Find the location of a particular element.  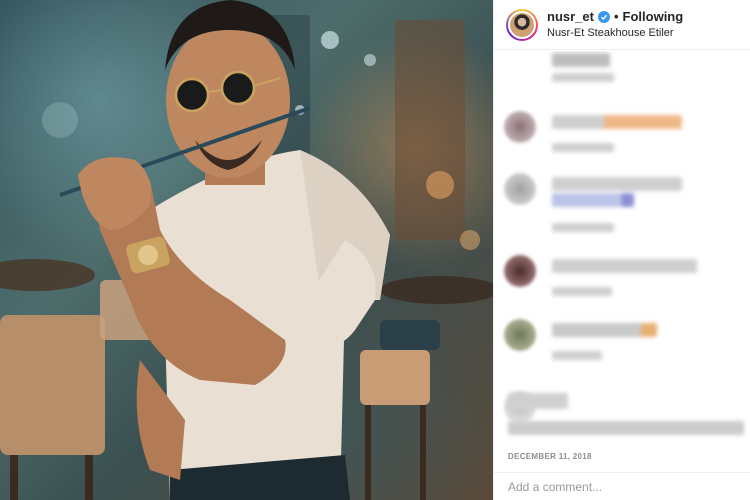

post-date: DECEMBER 11, 2018 is located at coordinates (550, 456).